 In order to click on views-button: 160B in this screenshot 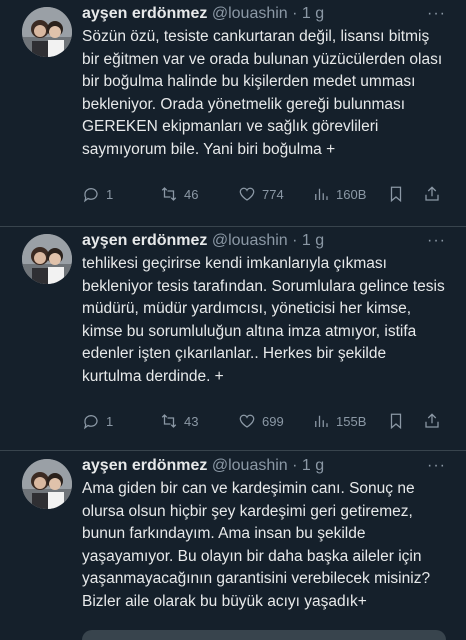, I will do `click(339, 194)`.